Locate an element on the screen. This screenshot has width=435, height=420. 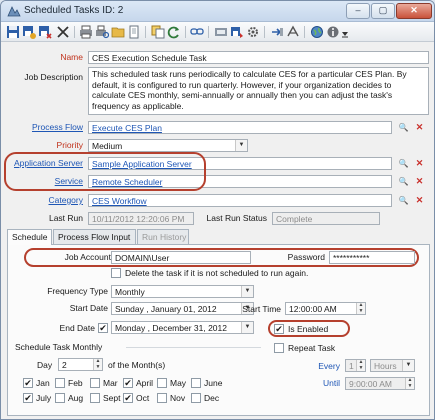
is-enabled-checkbox: ✔ is located at coordinates (279, 329).